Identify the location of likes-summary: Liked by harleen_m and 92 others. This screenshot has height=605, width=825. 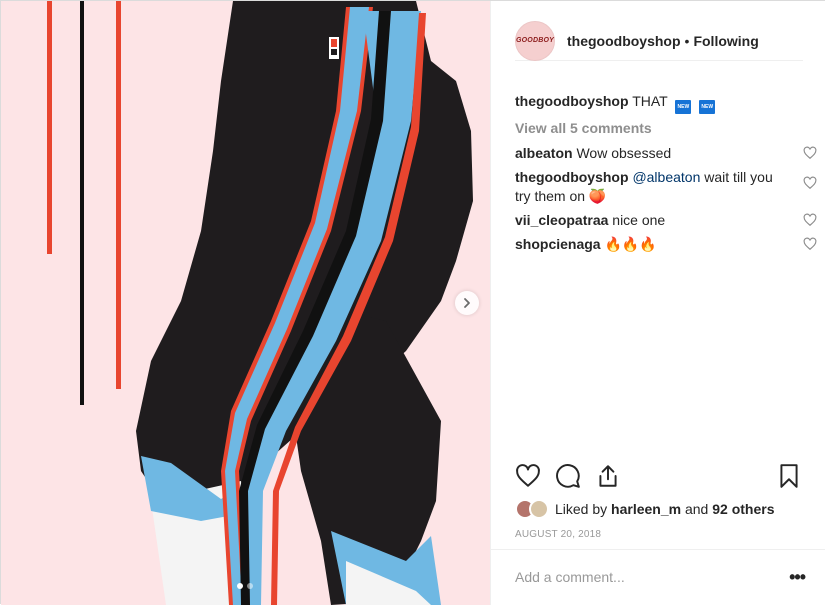
(644, 509).